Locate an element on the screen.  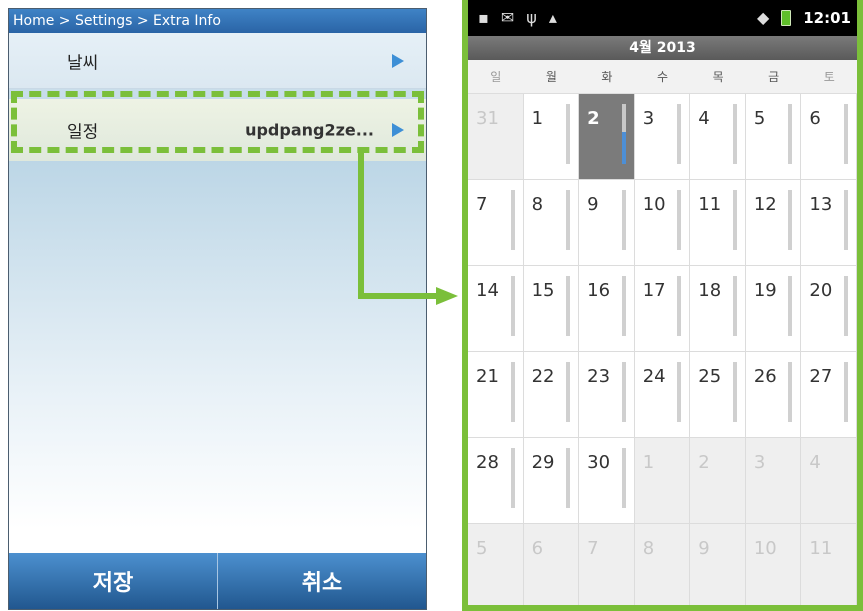
day-number: 31 is located at coordinates (487, 118).